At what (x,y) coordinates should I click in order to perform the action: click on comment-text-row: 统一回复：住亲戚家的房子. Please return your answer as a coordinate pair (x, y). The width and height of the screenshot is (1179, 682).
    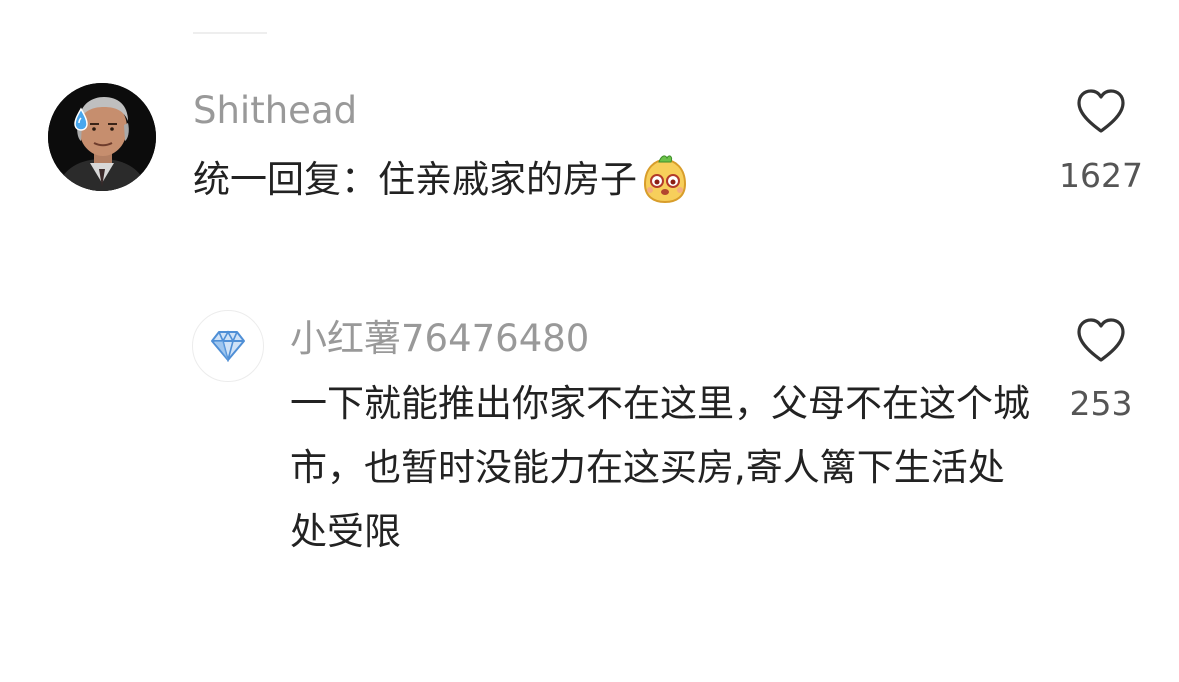
    Looking at the image, I should click on (442, 180).